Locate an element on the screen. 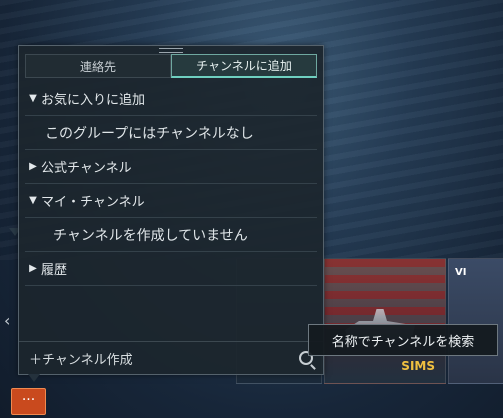 Image resolution: width=503 pixels, height=418 pixels. group-label: 履歴 is located at coordinates (54, 270).